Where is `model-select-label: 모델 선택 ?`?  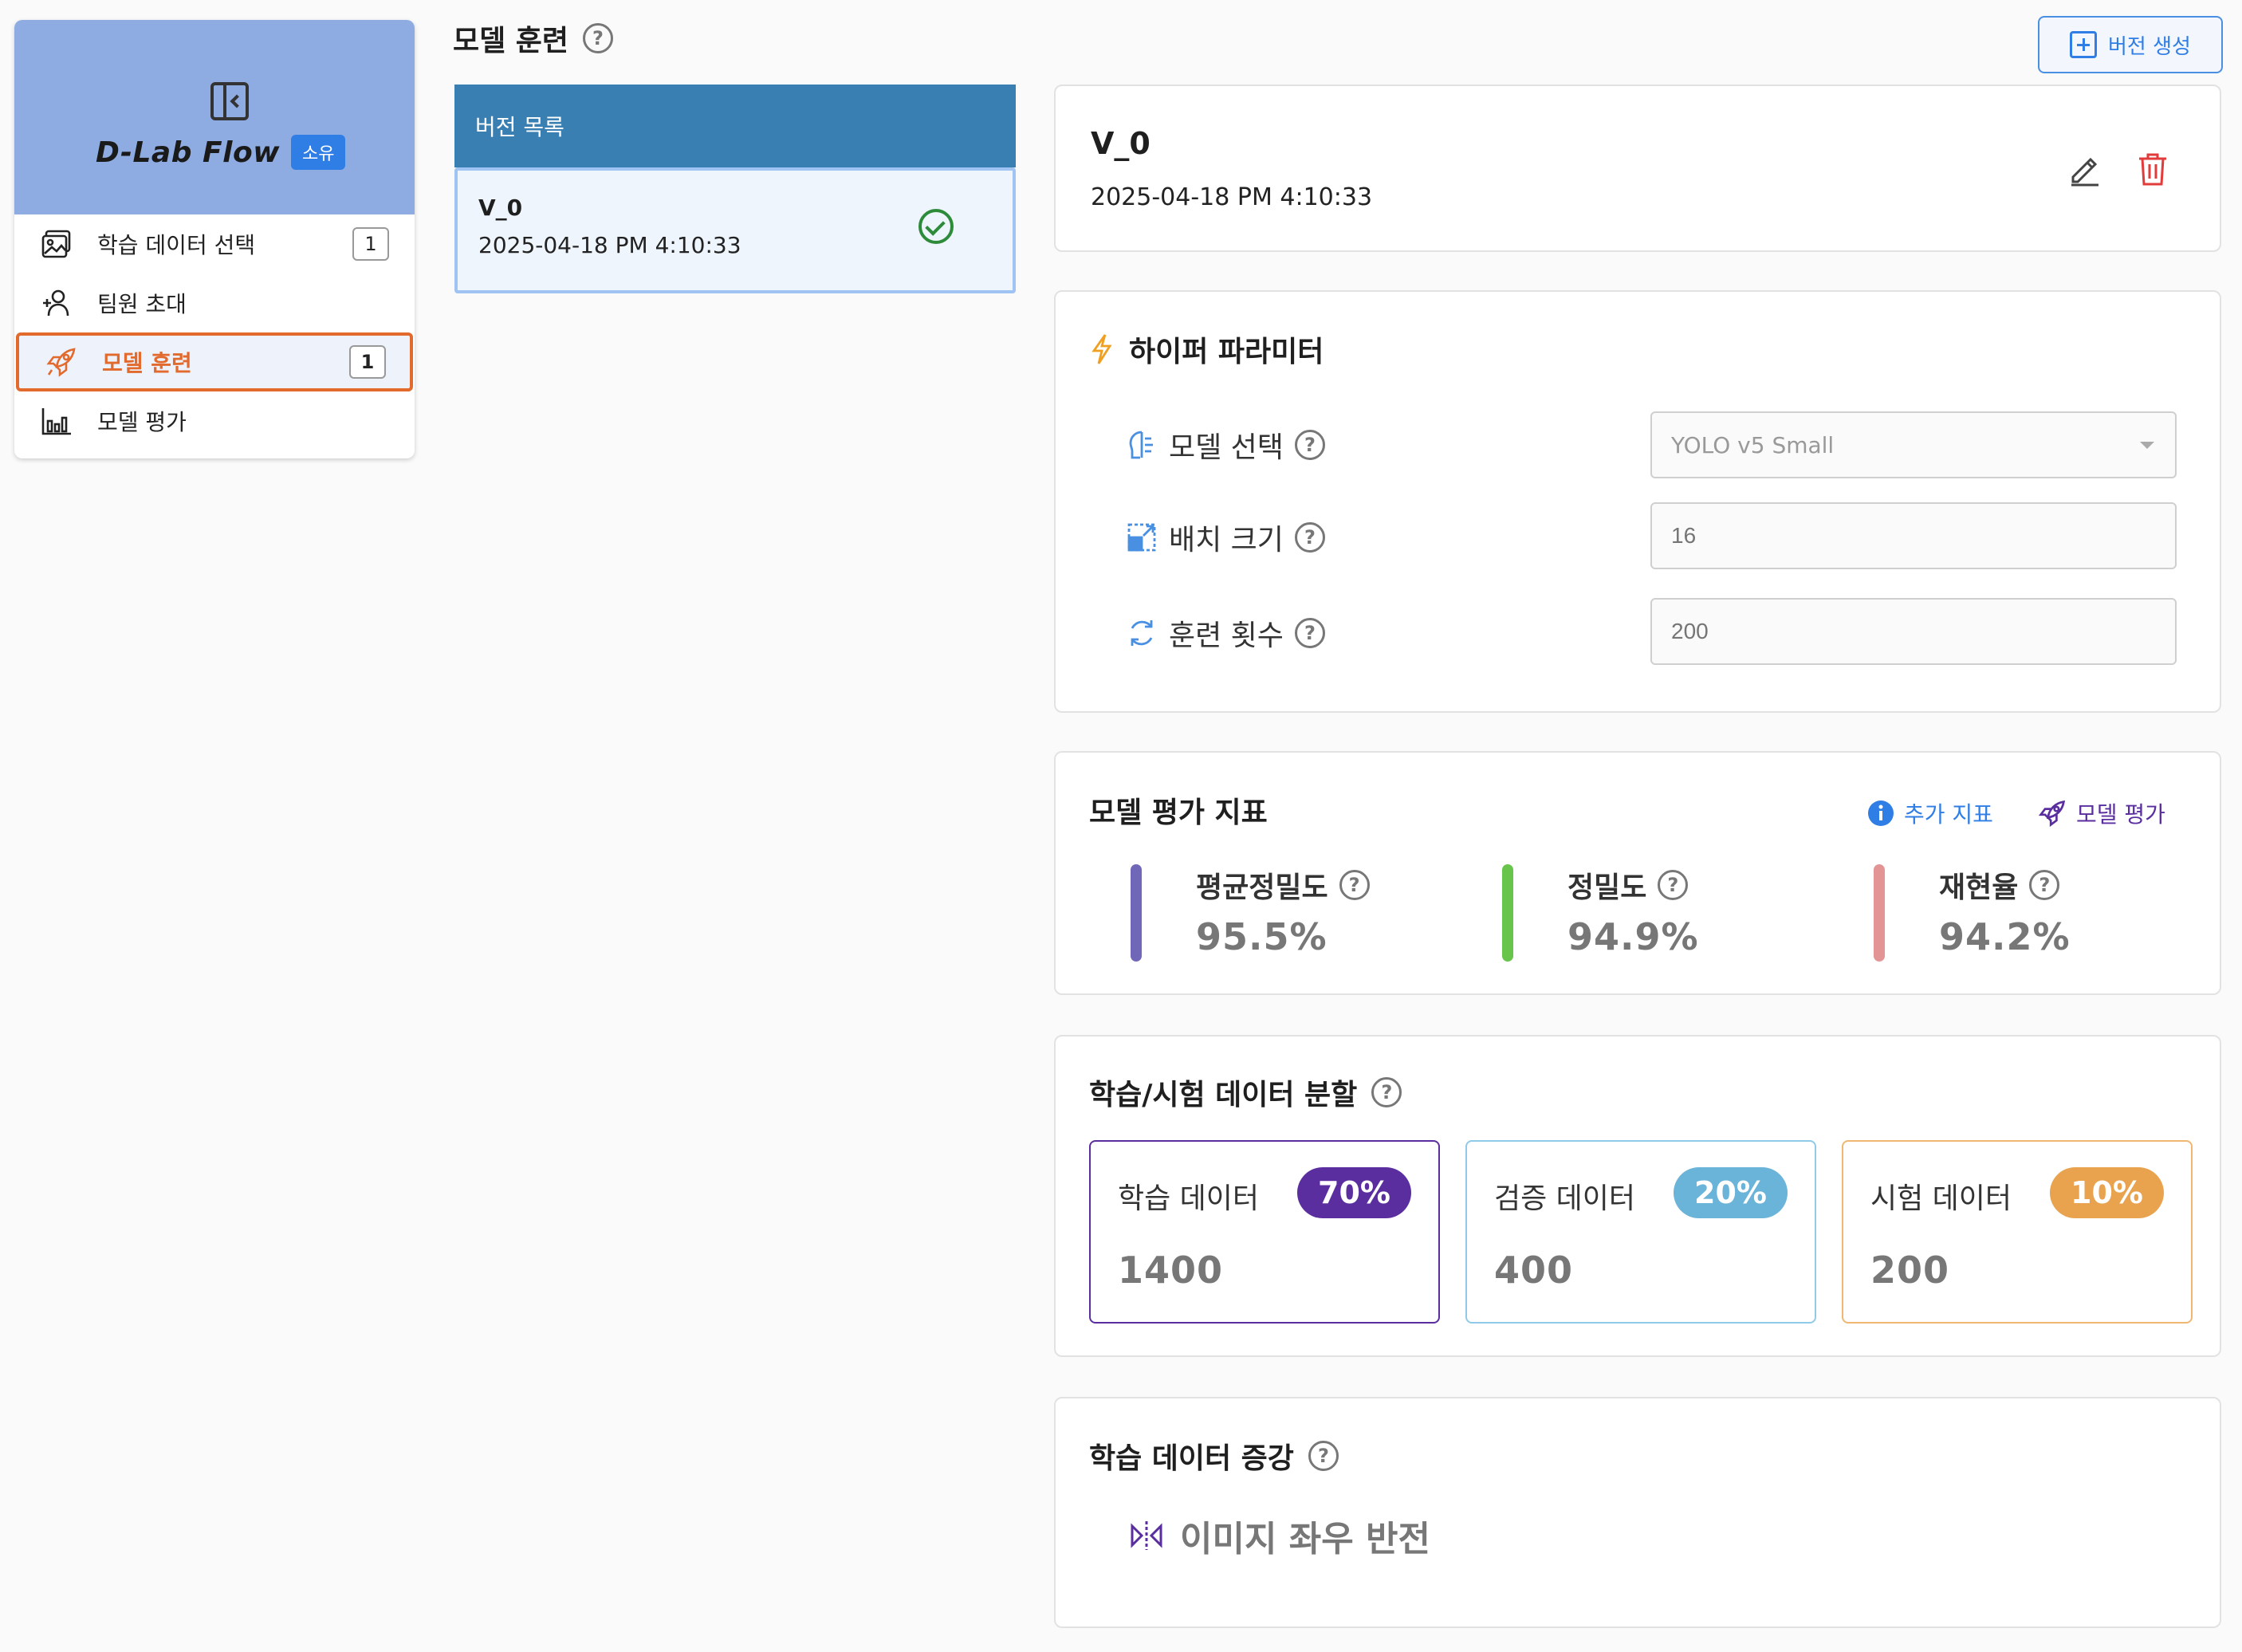
model-select-label: 모델 선택 ? is located at coordinates (1225, 445).